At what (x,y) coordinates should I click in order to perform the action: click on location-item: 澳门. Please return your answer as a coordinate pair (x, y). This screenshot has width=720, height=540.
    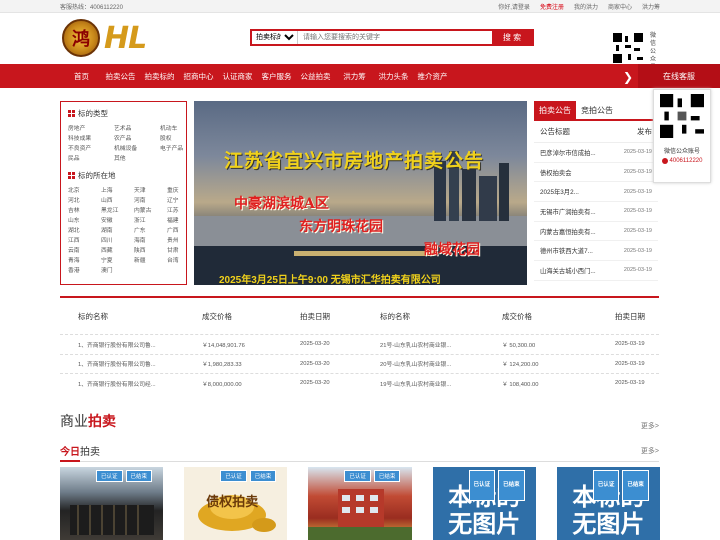
    Looking at the image, I should click on (115, 269).